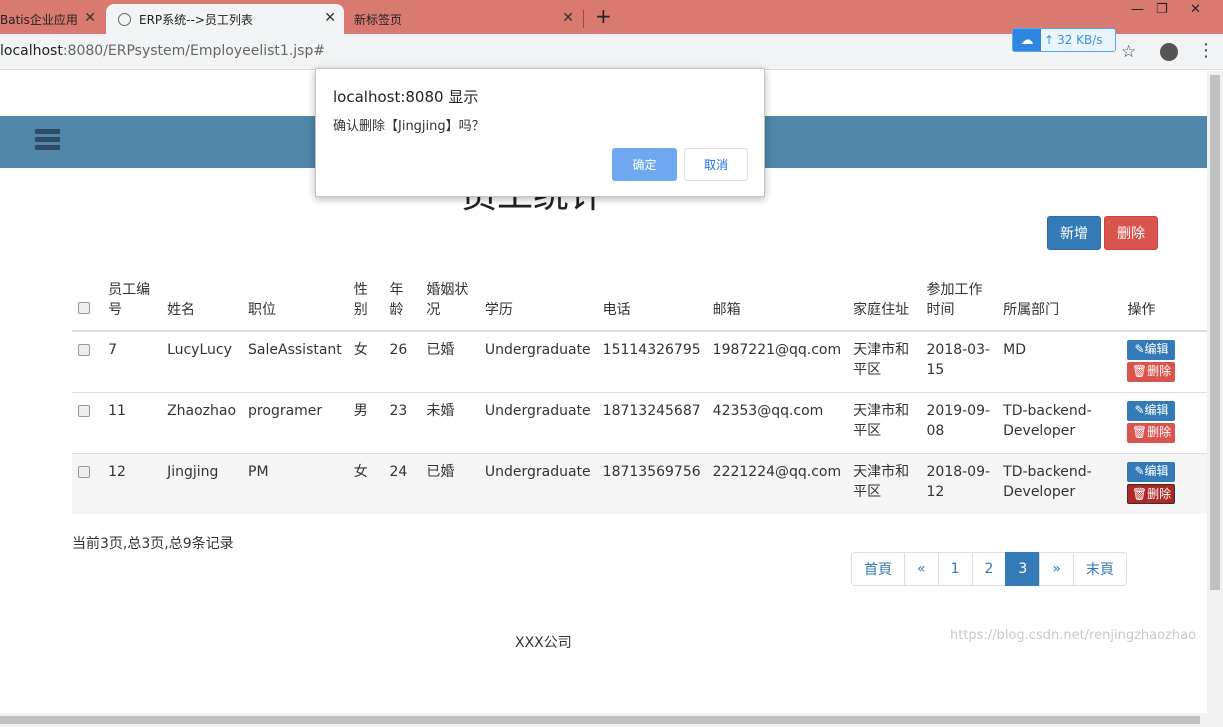 The image size is (1223, 727). Describe the element at coordinates (1128, 52) in the screenshot. I see `bookmark-star-icon: ☆` at that location.